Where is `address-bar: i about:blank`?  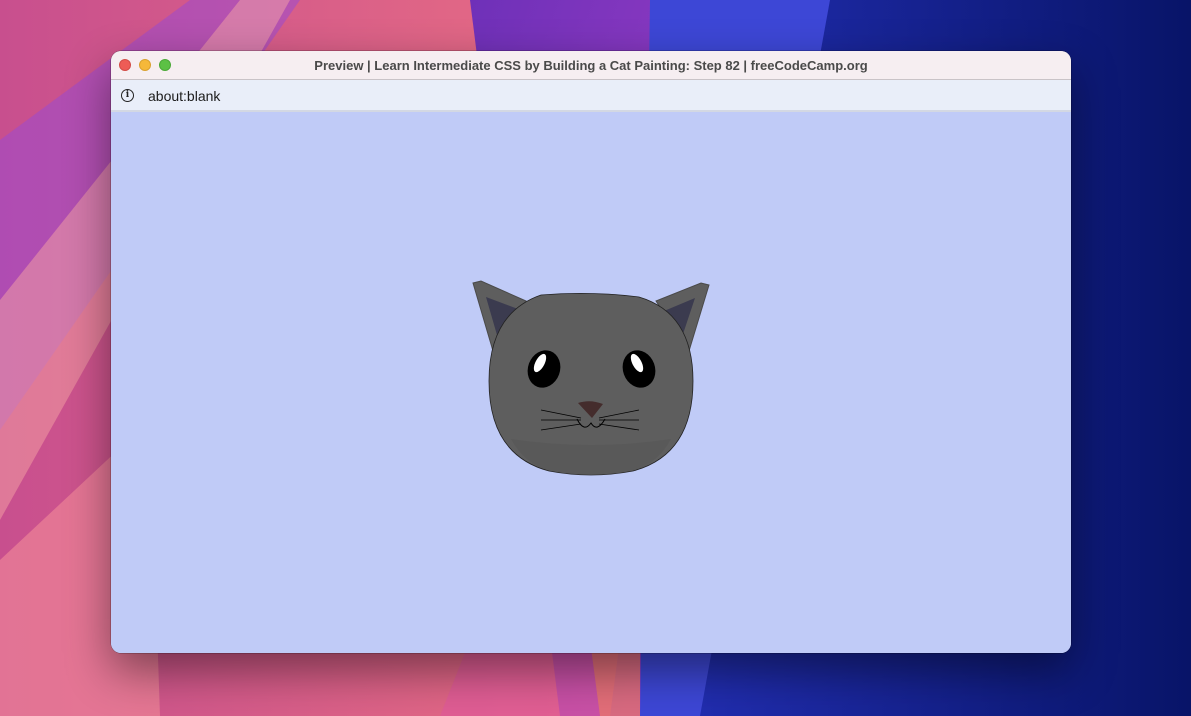
address-bar: i about:blank is located at coordinates (591, 96).